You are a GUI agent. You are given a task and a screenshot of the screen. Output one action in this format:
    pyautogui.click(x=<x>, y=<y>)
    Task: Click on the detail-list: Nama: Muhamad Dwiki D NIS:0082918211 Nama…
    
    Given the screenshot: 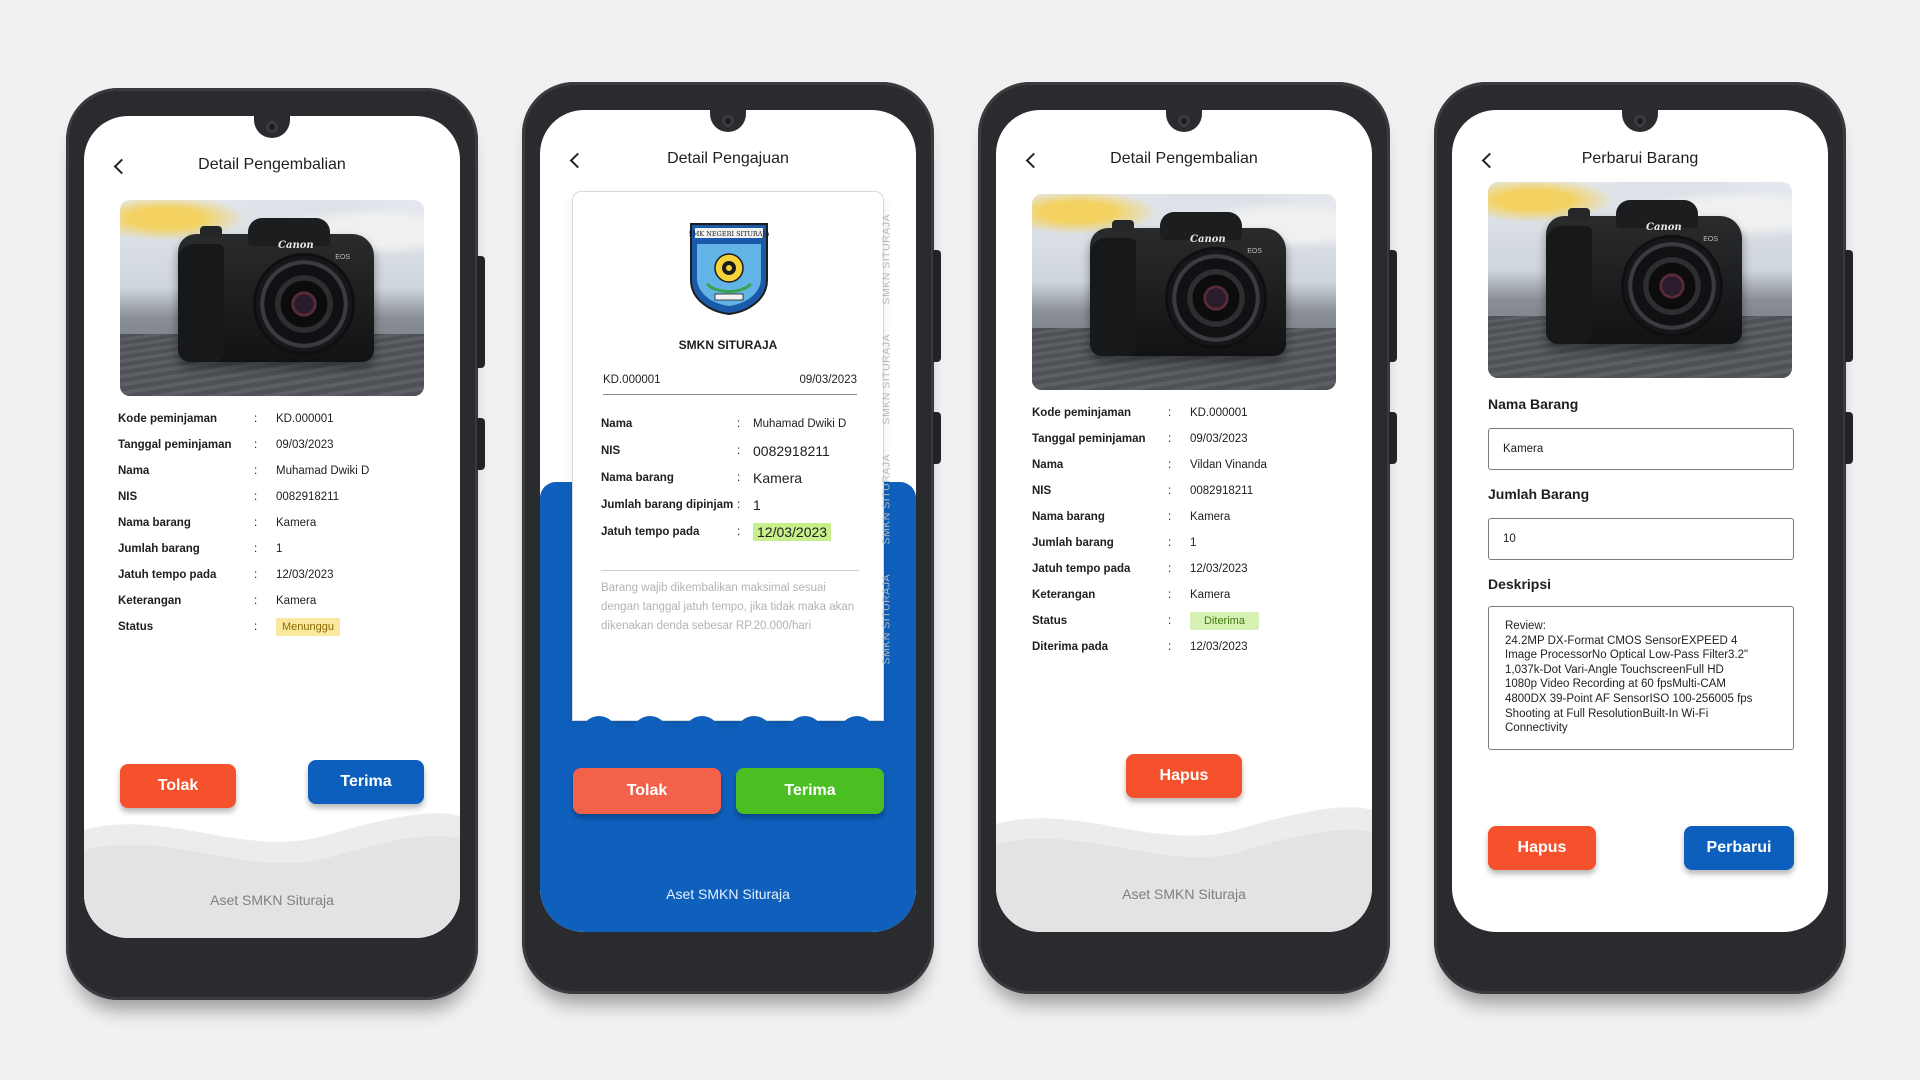 What is the action you would take?
    pyautogui.click(x=723, y=477)
    